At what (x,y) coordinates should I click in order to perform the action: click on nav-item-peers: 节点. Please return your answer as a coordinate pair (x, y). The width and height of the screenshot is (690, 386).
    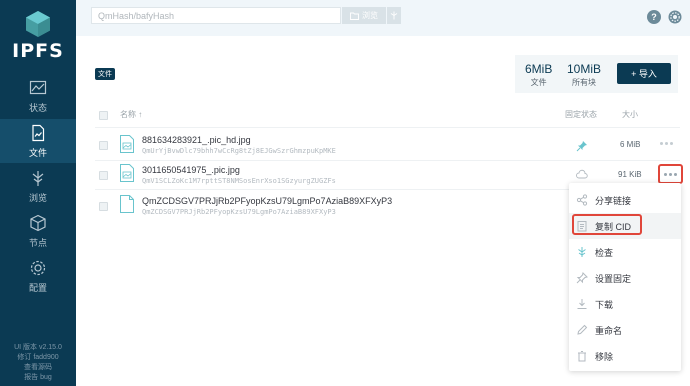
    Looking at the image, I should click on (38, 231).